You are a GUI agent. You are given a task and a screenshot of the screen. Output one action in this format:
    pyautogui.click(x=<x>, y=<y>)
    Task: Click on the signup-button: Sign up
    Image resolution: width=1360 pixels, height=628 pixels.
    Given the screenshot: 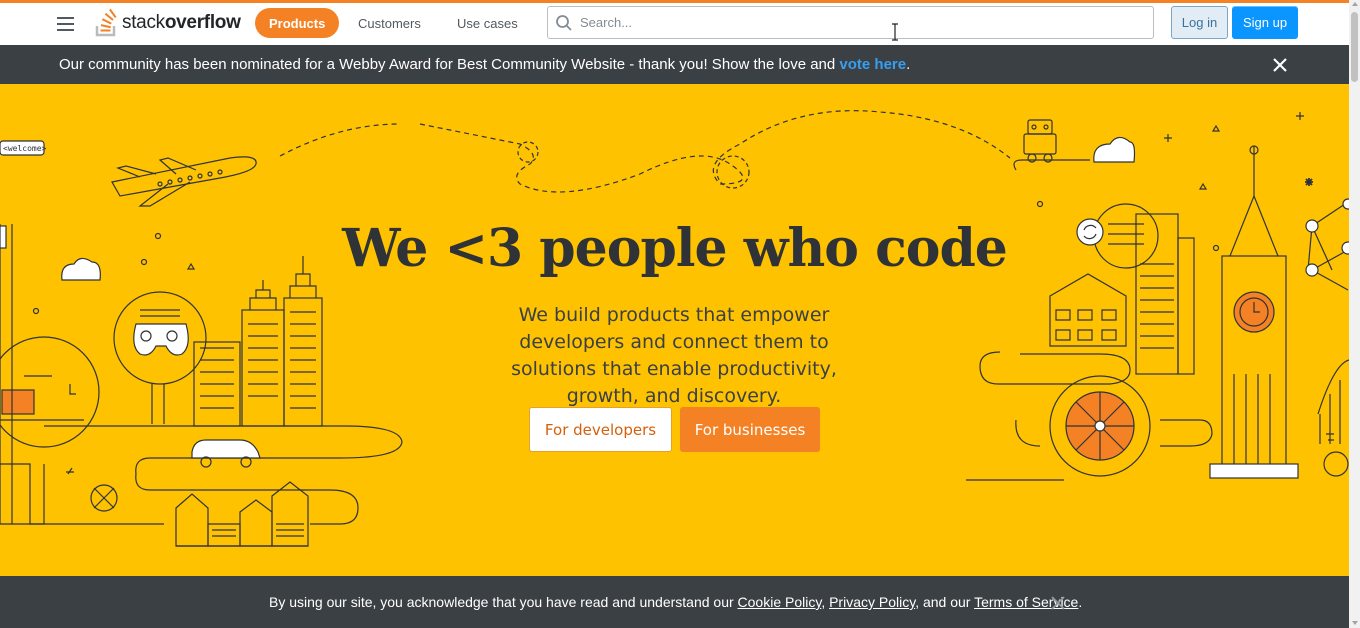 What is the action you would take?
    pyautogui.click(x=1265, y=22)
    